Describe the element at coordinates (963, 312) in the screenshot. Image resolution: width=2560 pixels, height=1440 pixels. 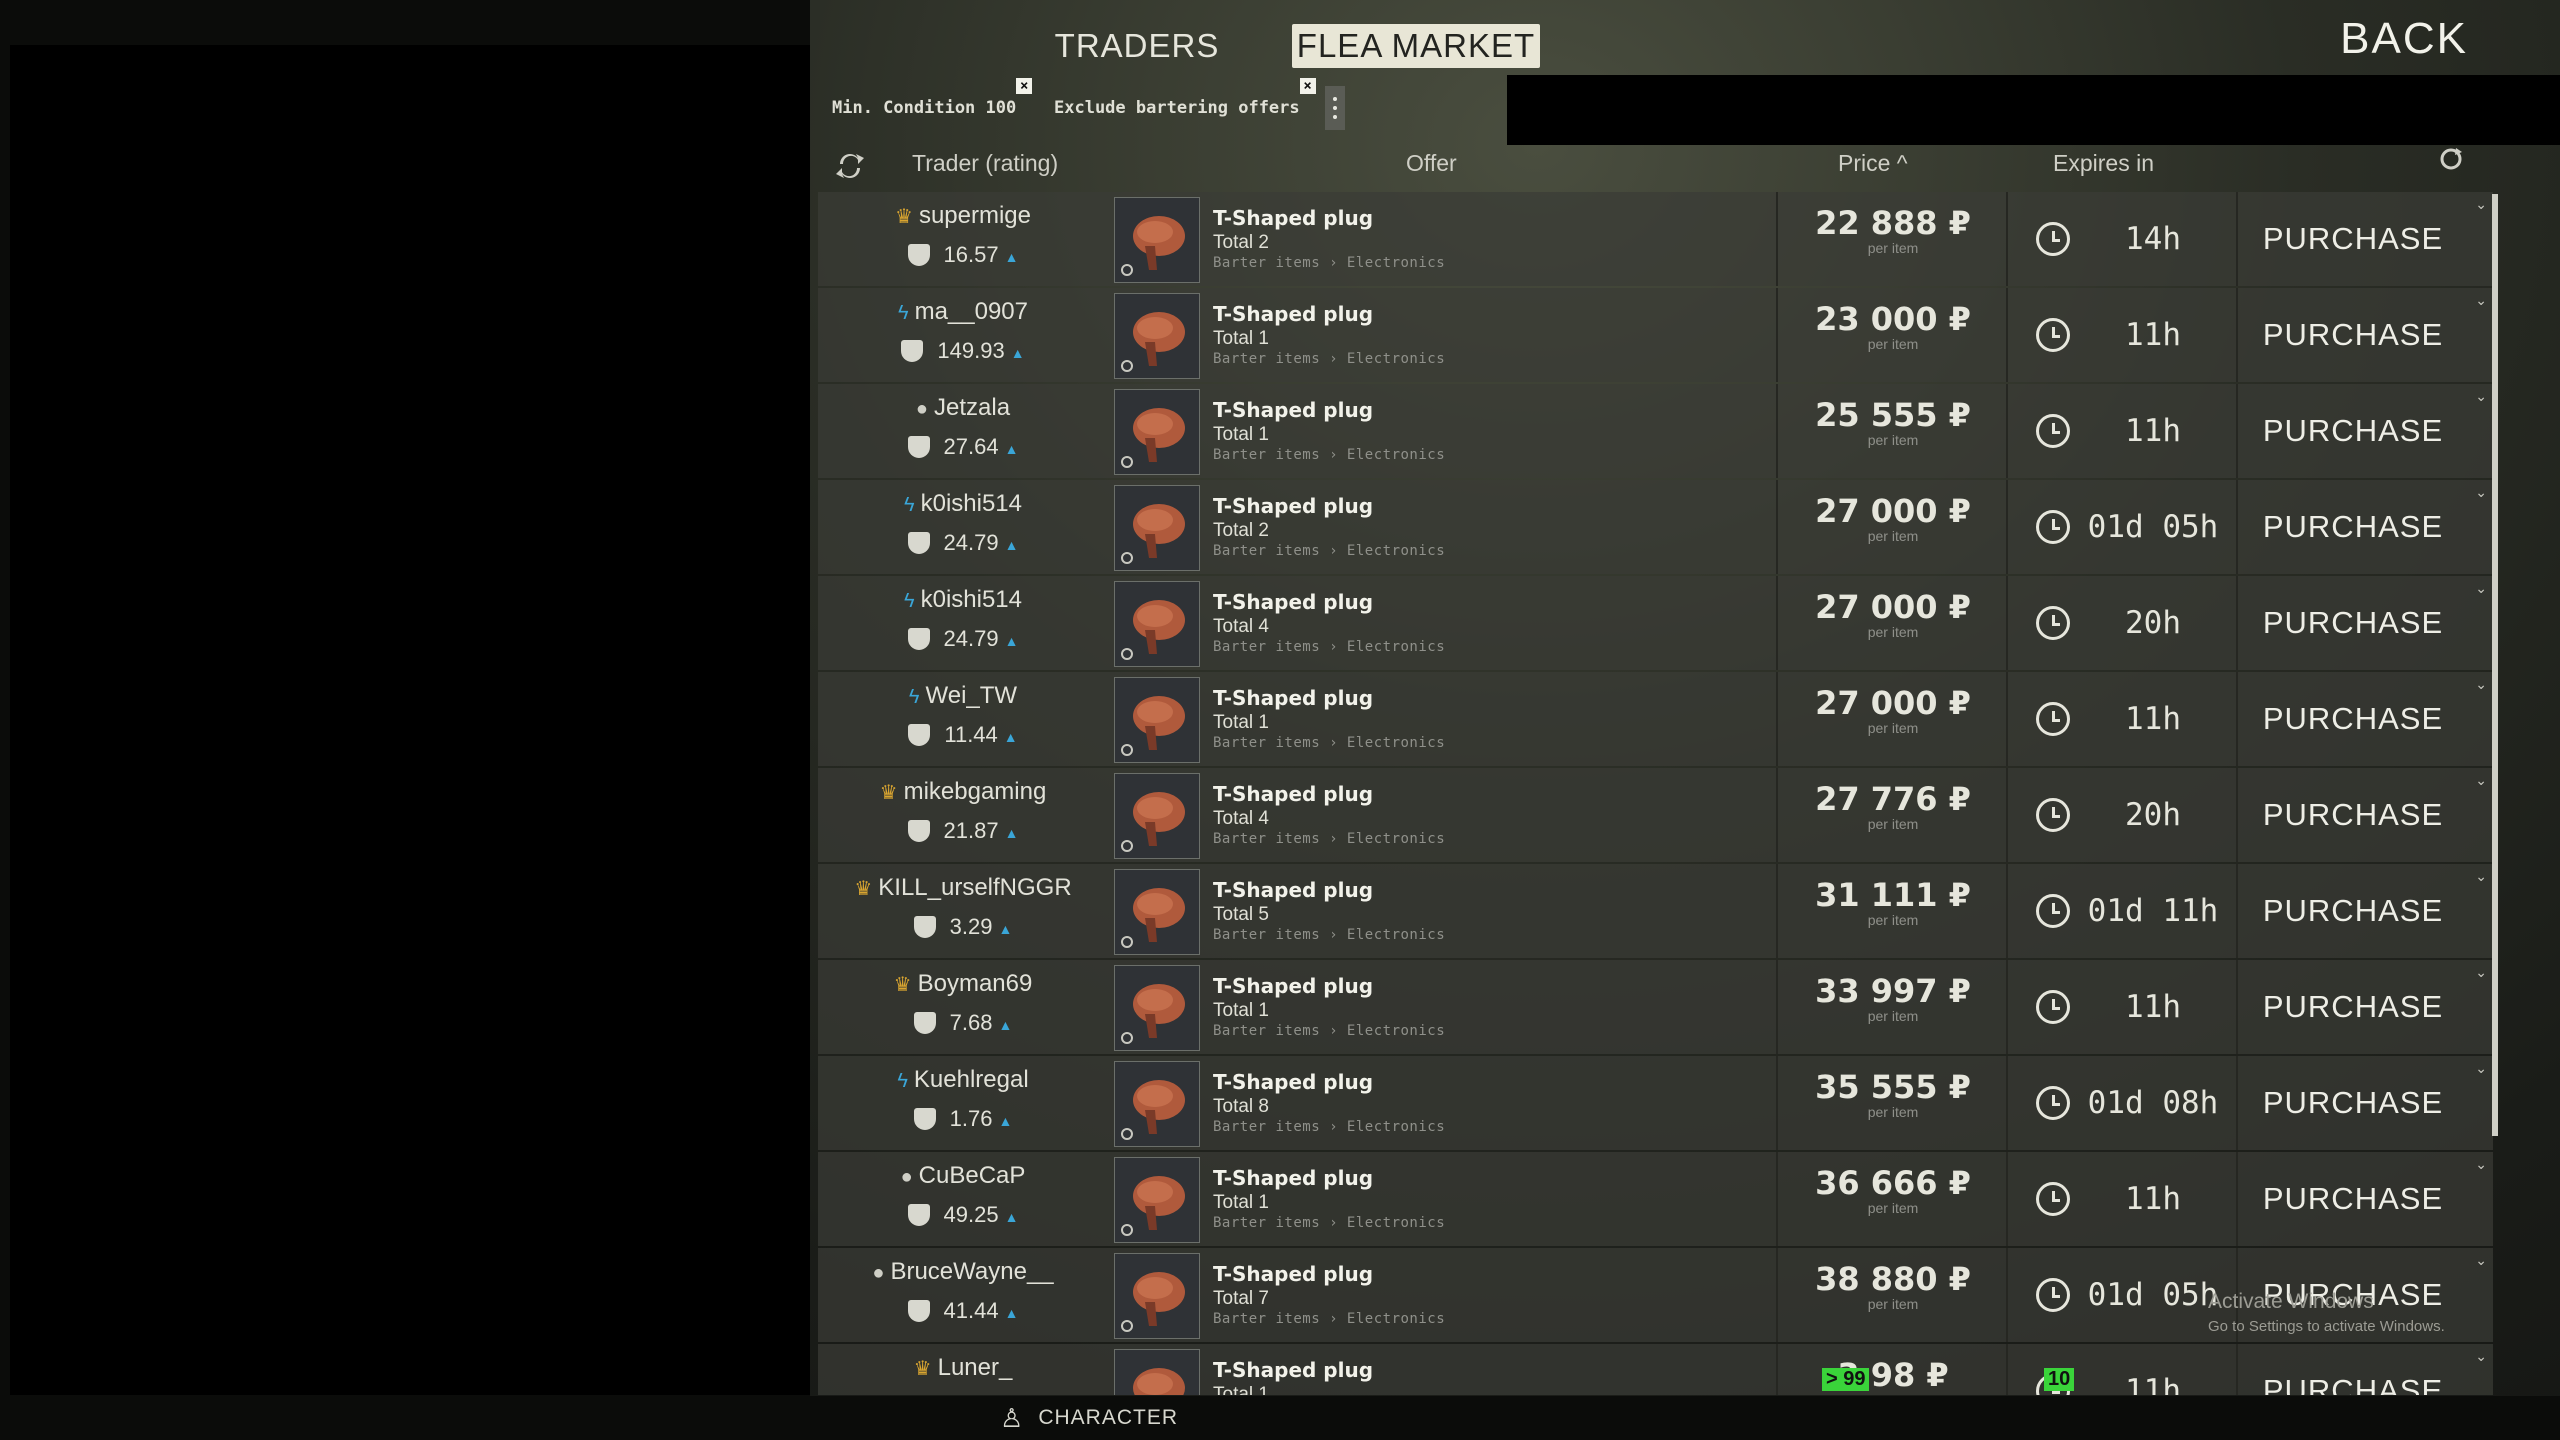
I see `trader-name: ϟ ma__0907` at that location.